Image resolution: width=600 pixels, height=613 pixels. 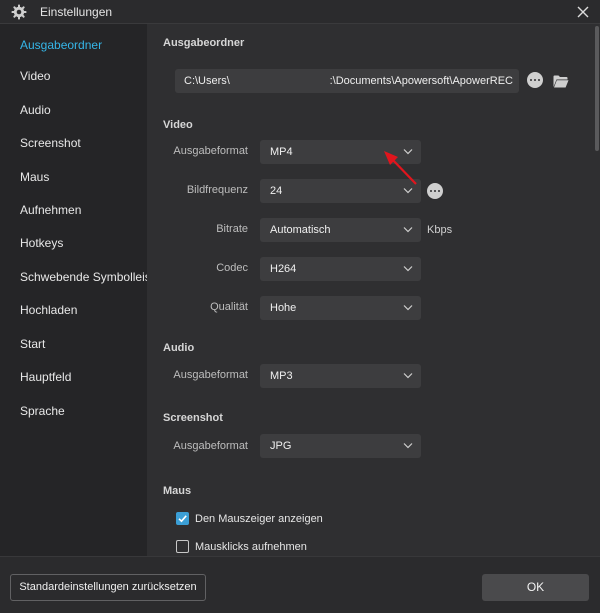 What do you see at coordinates (435, 191) in the screenshot?
I see `framerate-more-button` at bounding box center [435, 191].